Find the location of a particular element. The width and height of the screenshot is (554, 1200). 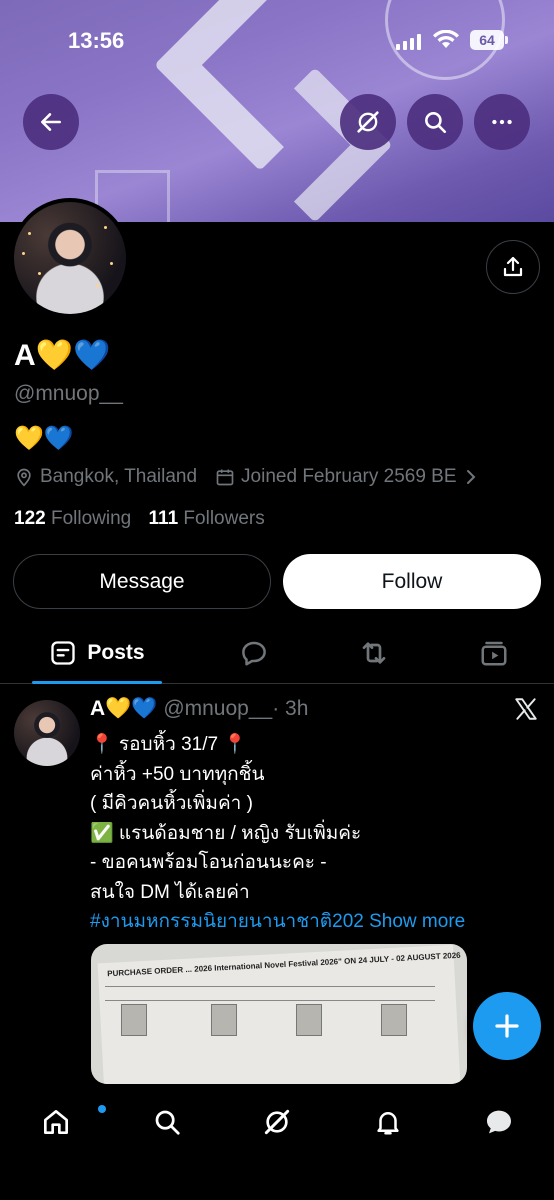

more-options-button is located at coordinates (502, 122).